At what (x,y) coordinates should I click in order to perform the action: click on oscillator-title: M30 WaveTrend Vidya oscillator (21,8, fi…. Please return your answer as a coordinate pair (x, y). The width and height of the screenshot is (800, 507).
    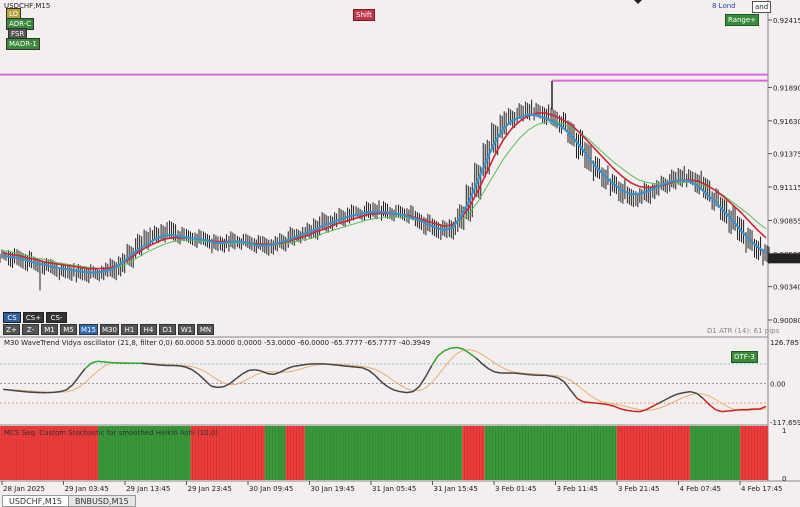
    Looking at the image, I should click on (217, 343).